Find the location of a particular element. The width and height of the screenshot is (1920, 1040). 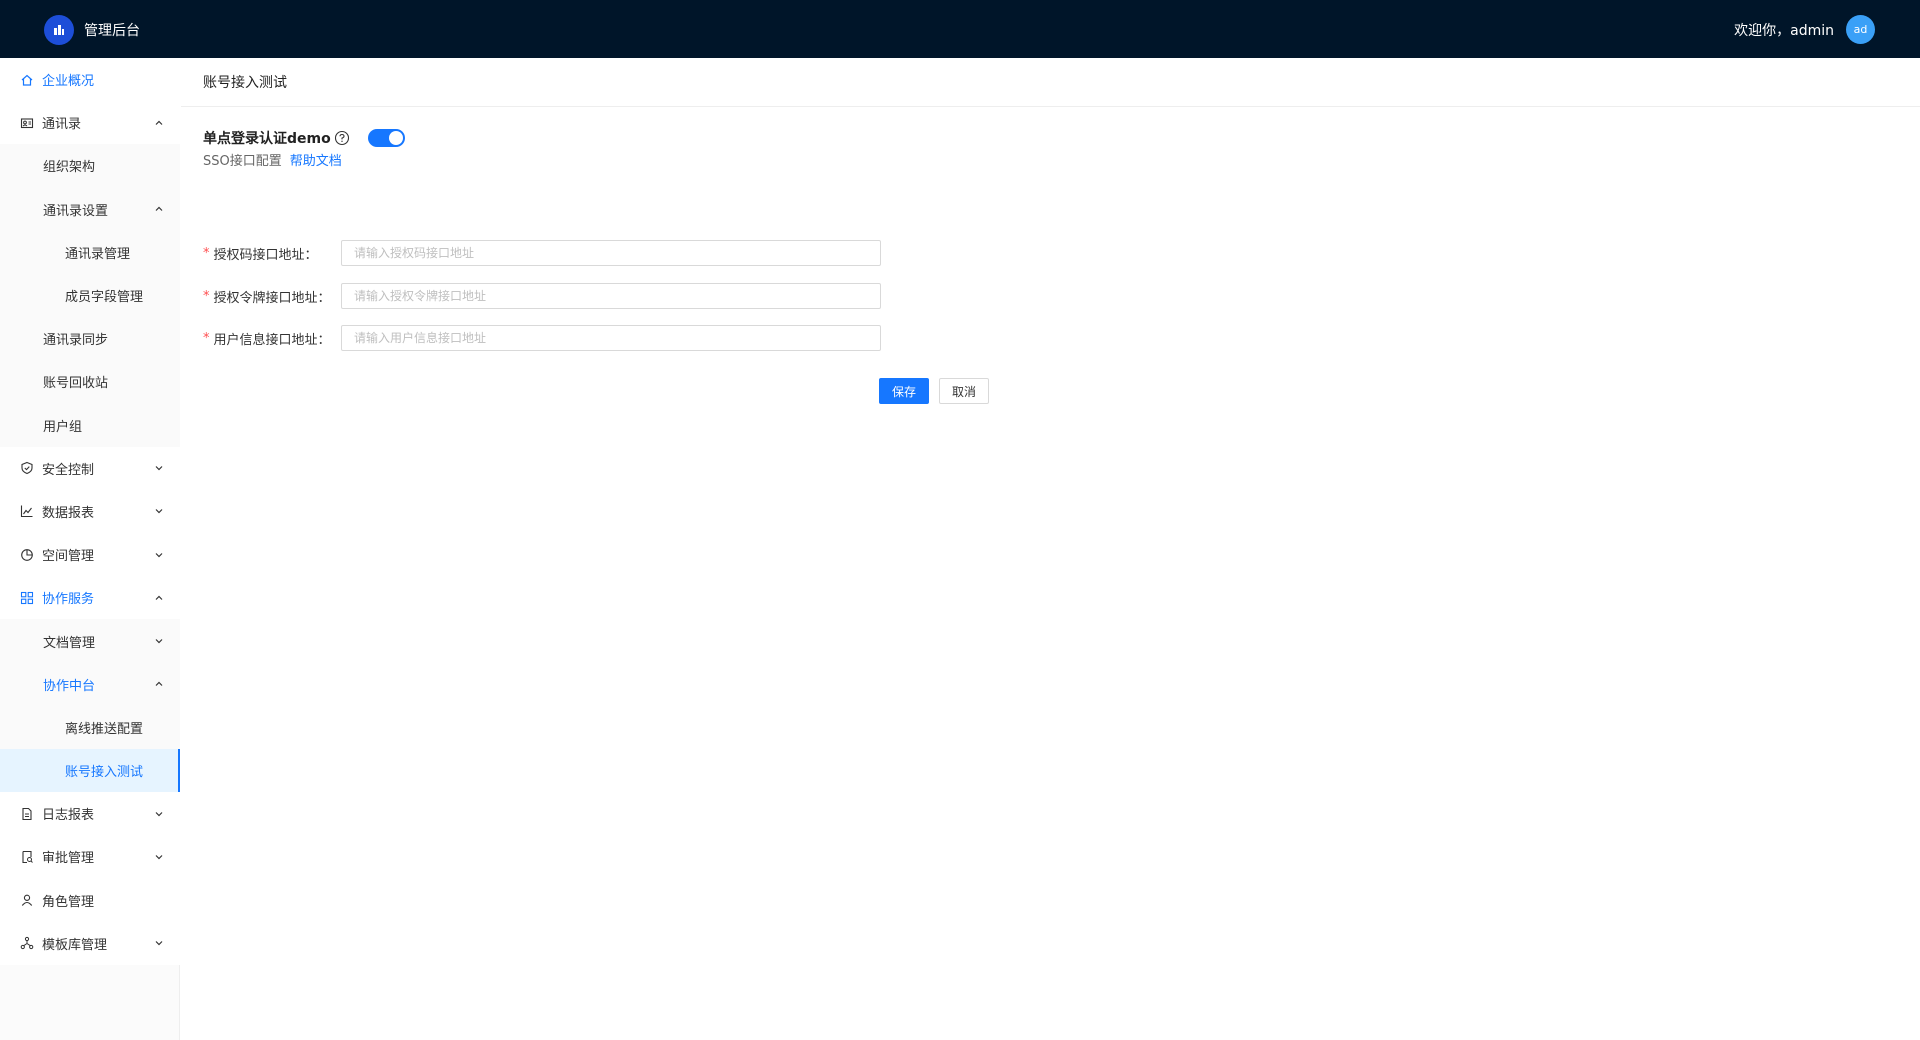

shield-icon is located at coordinates (27, 468).